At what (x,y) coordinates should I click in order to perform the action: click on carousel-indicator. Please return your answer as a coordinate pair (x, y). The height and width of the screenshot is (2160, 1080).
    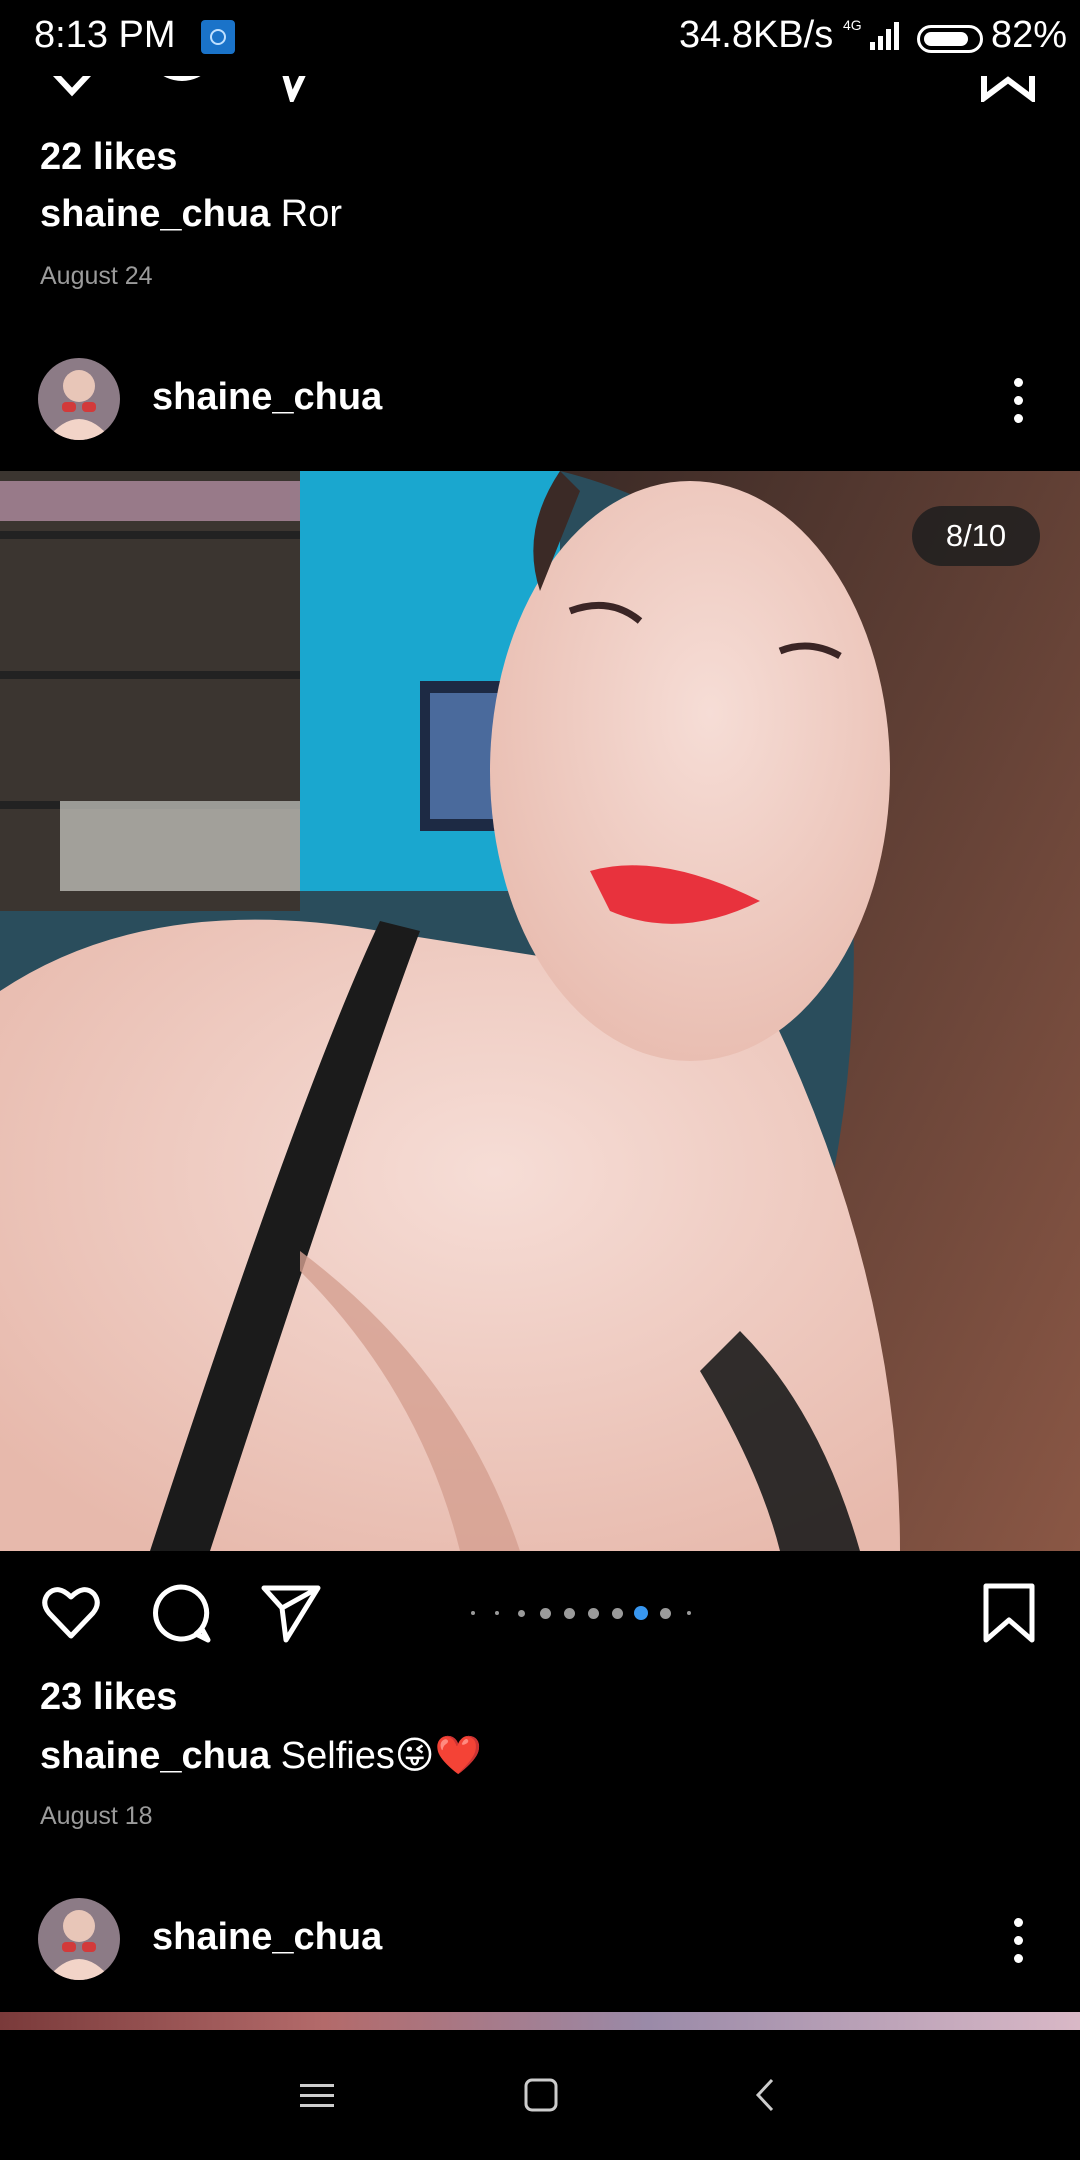
    Looking at the image, I should click on (578, 1613).